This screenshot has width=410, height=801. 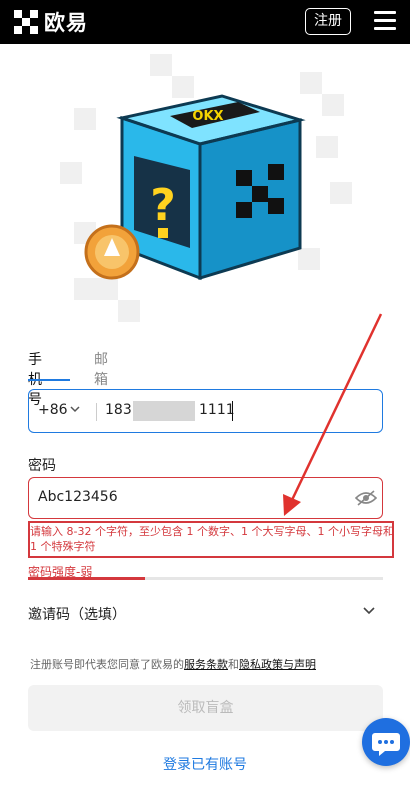 What do you see at coordinates (49, 380) in the screenshot?
I see `active-tab-indicator` at bounding box center [49, 380].